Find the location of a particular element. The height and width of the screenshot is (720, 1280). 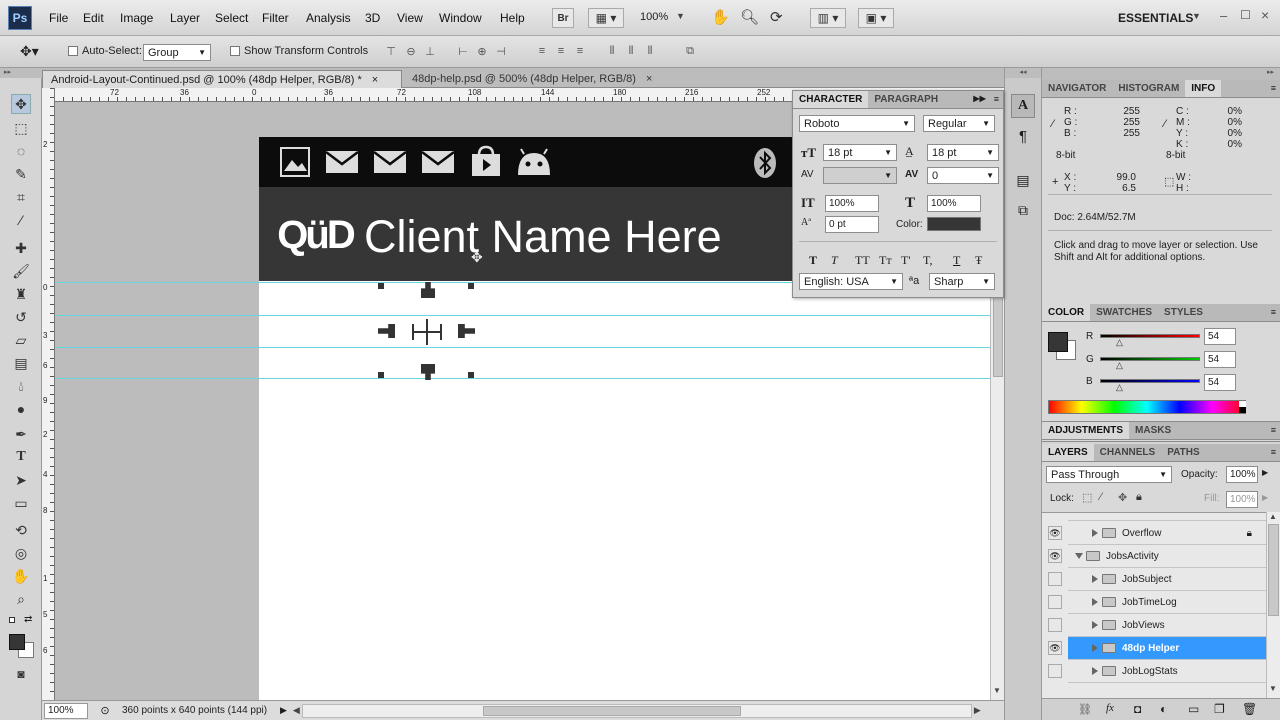

close-icon: × is located at coordinates (1265, 15).